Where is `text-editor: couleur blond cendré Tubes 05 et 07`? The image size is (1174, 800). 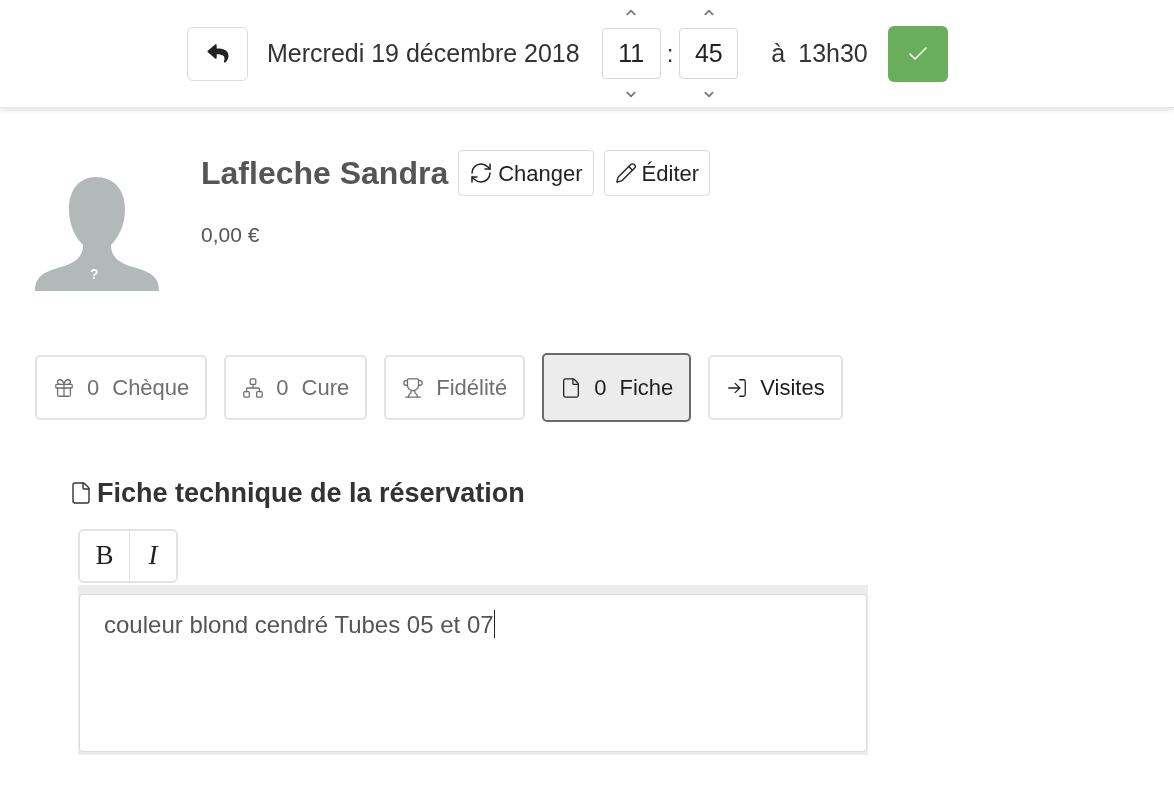
text-editor: couleur blond cendré Tubes 05 et 07 is located at coordinates (473, 672).